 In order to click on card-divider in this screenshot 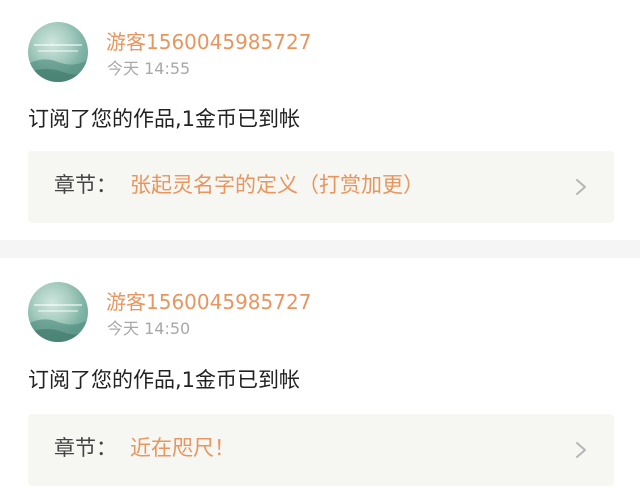, I will do `click(320, 249)`.